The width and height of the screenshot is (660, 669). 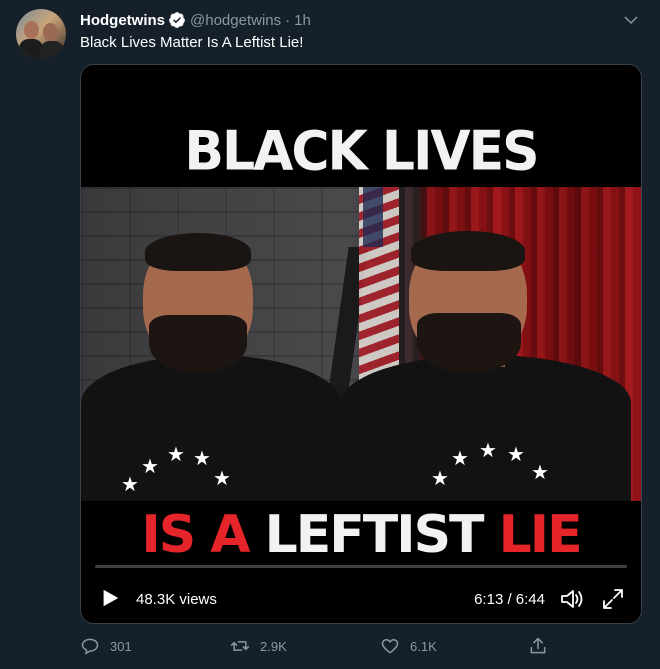 I want to click on reply-icon, so click(x=90, y=646).